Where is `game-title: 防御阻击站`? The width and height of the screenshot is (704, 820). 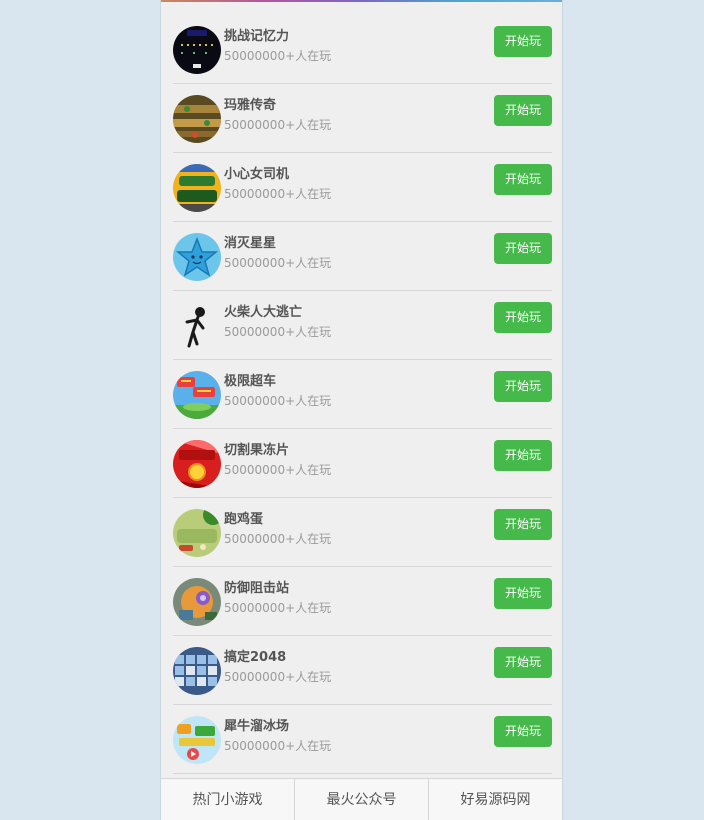 game-title: 防御阻击站 is located at coordinates (257, 588).